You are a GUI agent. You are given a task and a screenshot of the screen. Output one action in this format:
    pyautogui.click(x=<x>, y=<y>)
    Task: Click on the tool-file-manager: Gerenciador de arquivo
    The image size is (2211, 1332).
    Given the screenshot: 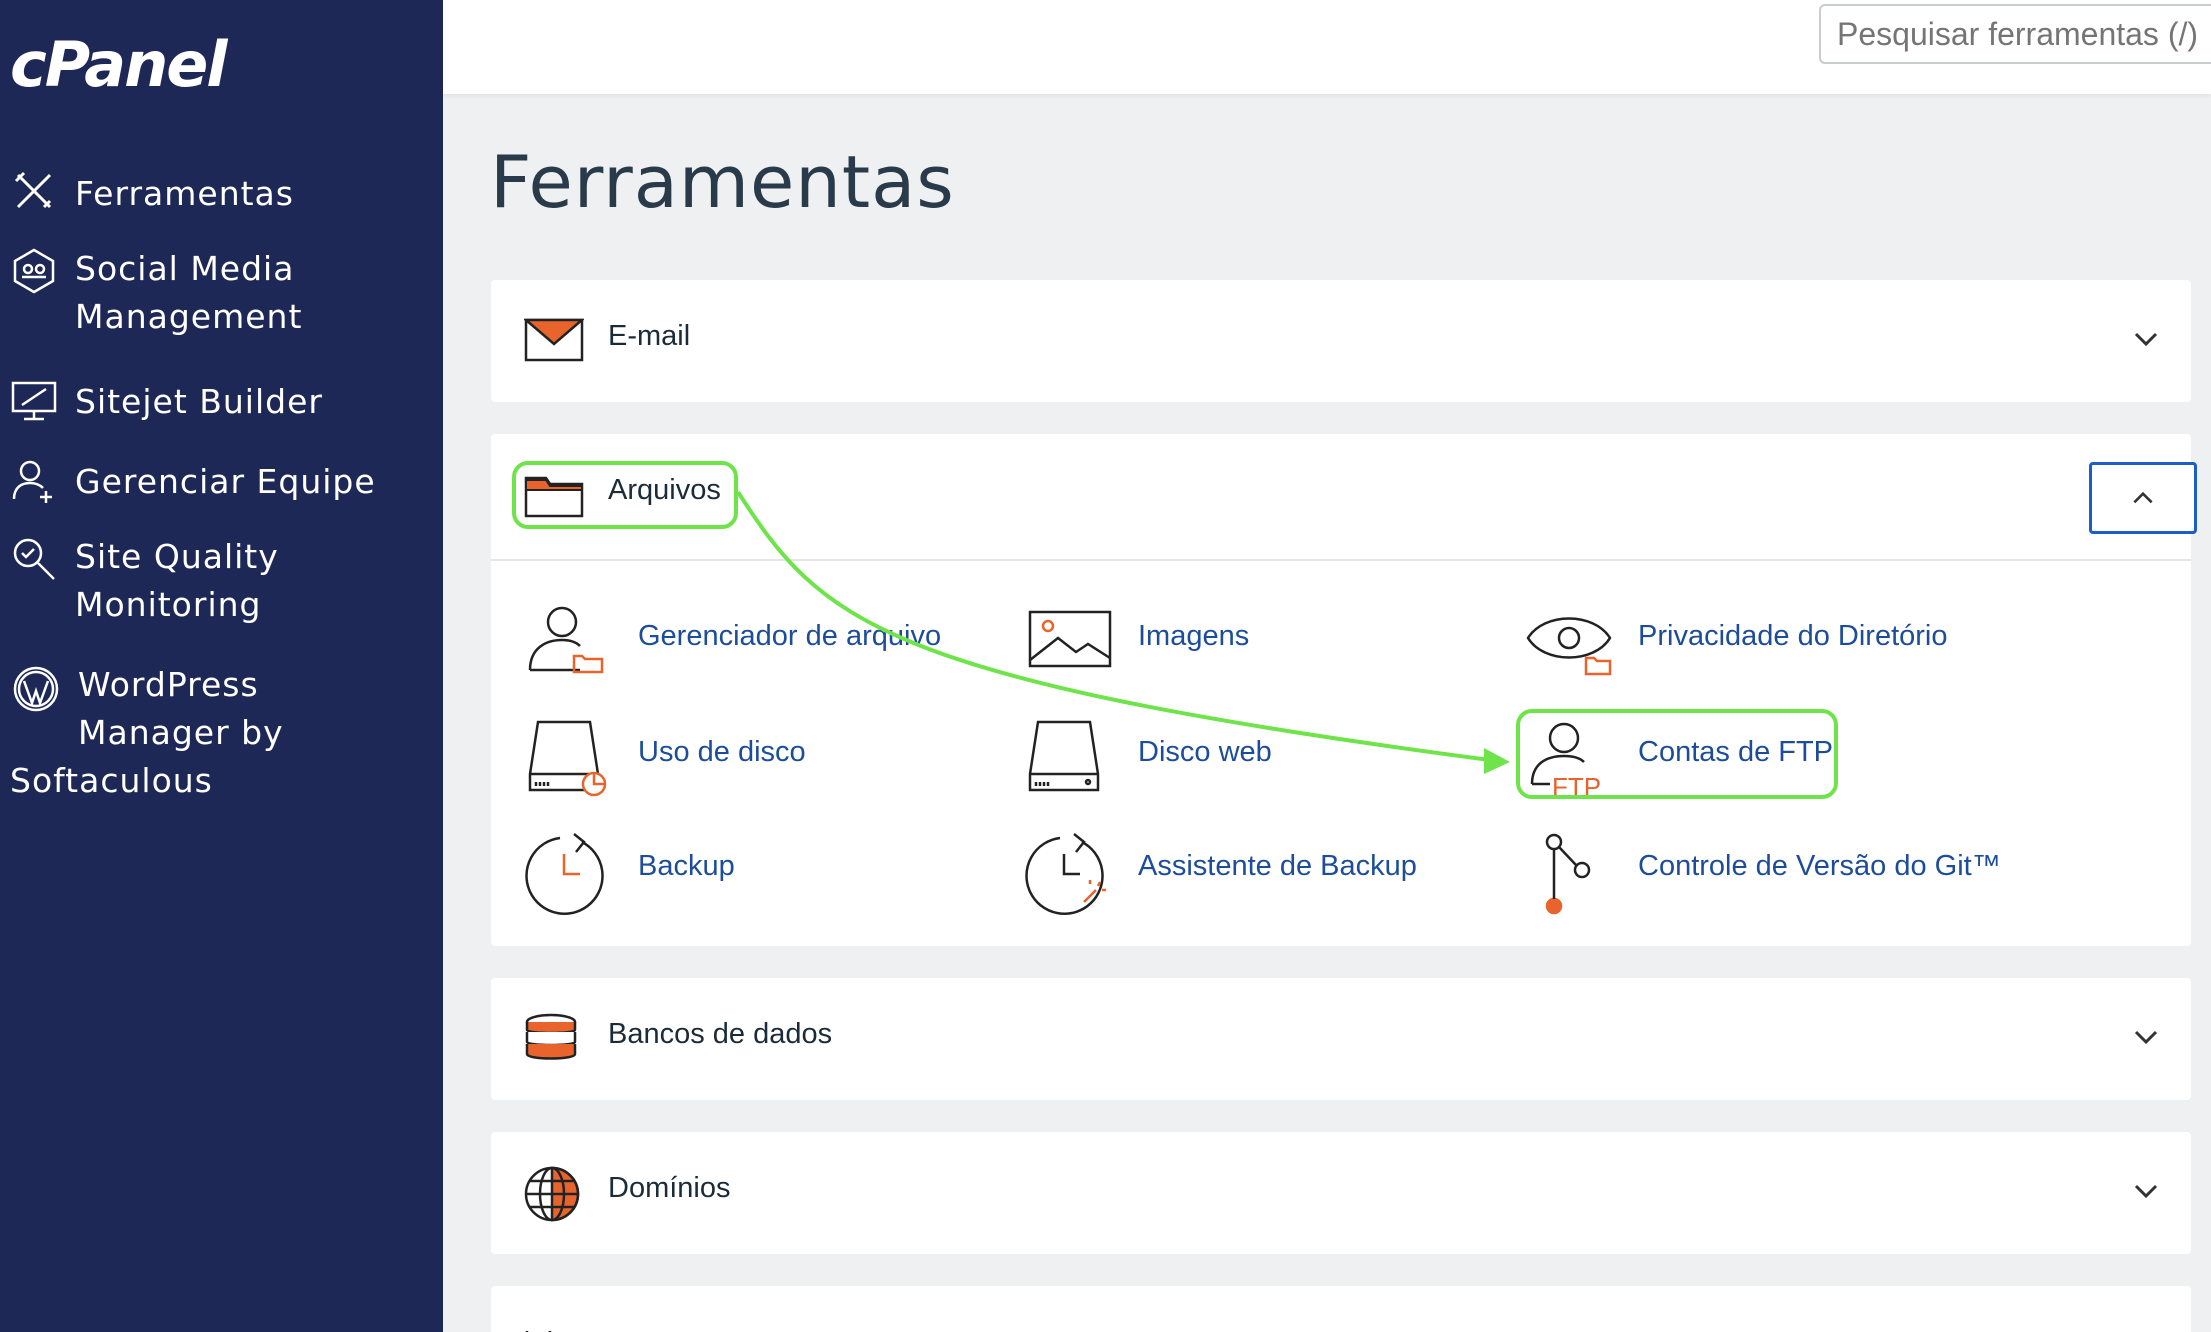 What is the action you would take?
    pyautogui.click(x=739, y=643)
    